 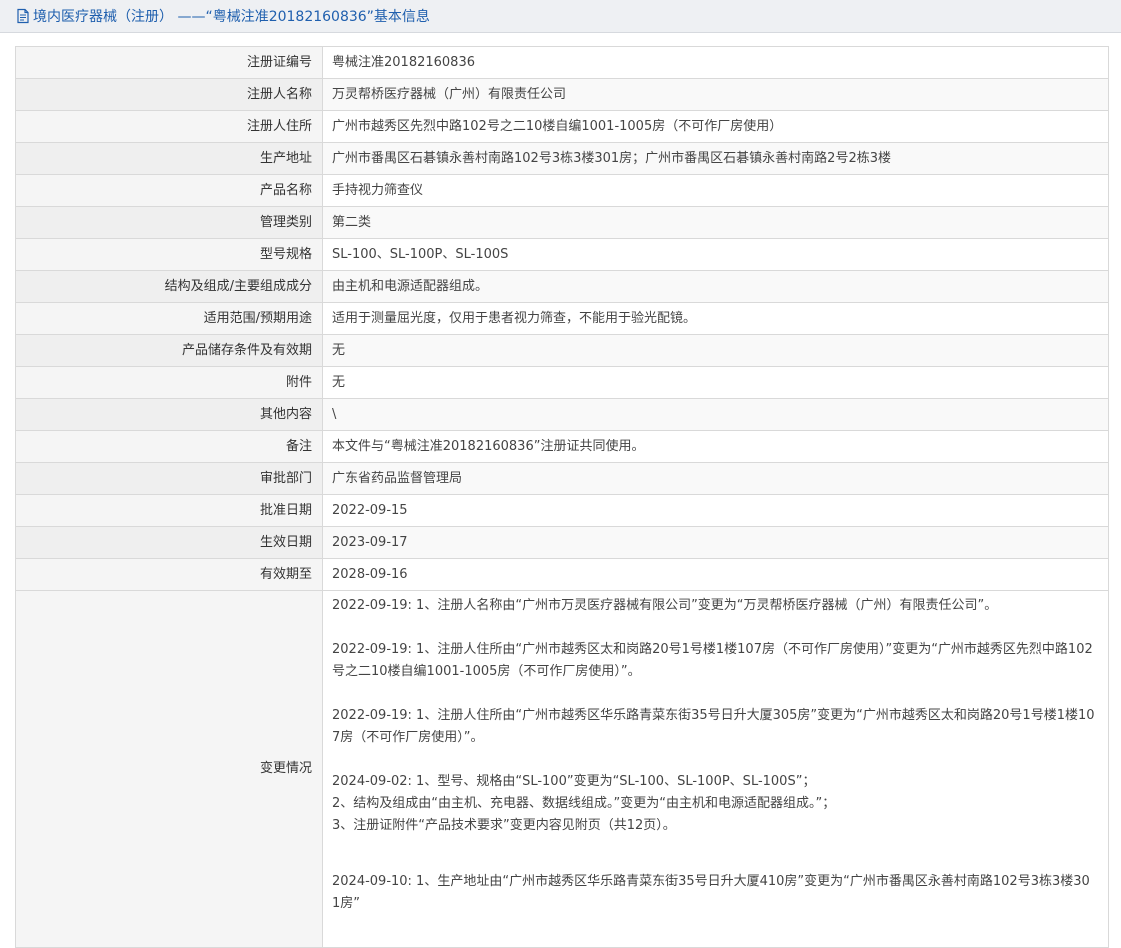 I want to click on info-row: 批准日期 2022-09-15, so click(x=562, y=510).